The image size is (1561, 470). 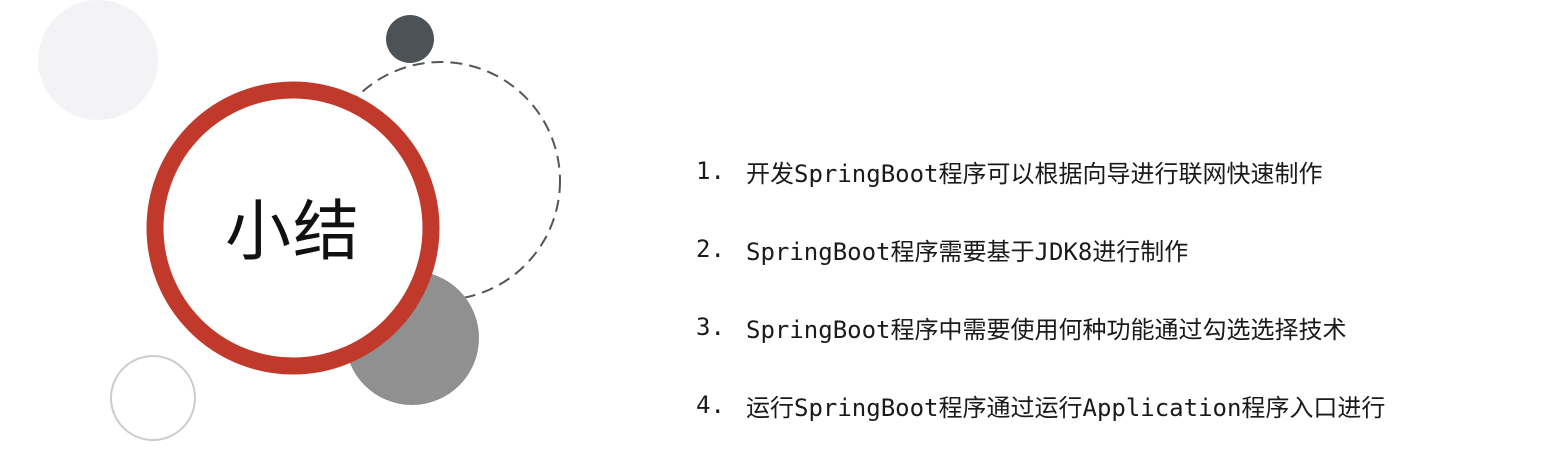 What do you see at coordinates (293, 231) in the screenshot?
I see `slide-title: 小结` at bounding box center [293, 231].